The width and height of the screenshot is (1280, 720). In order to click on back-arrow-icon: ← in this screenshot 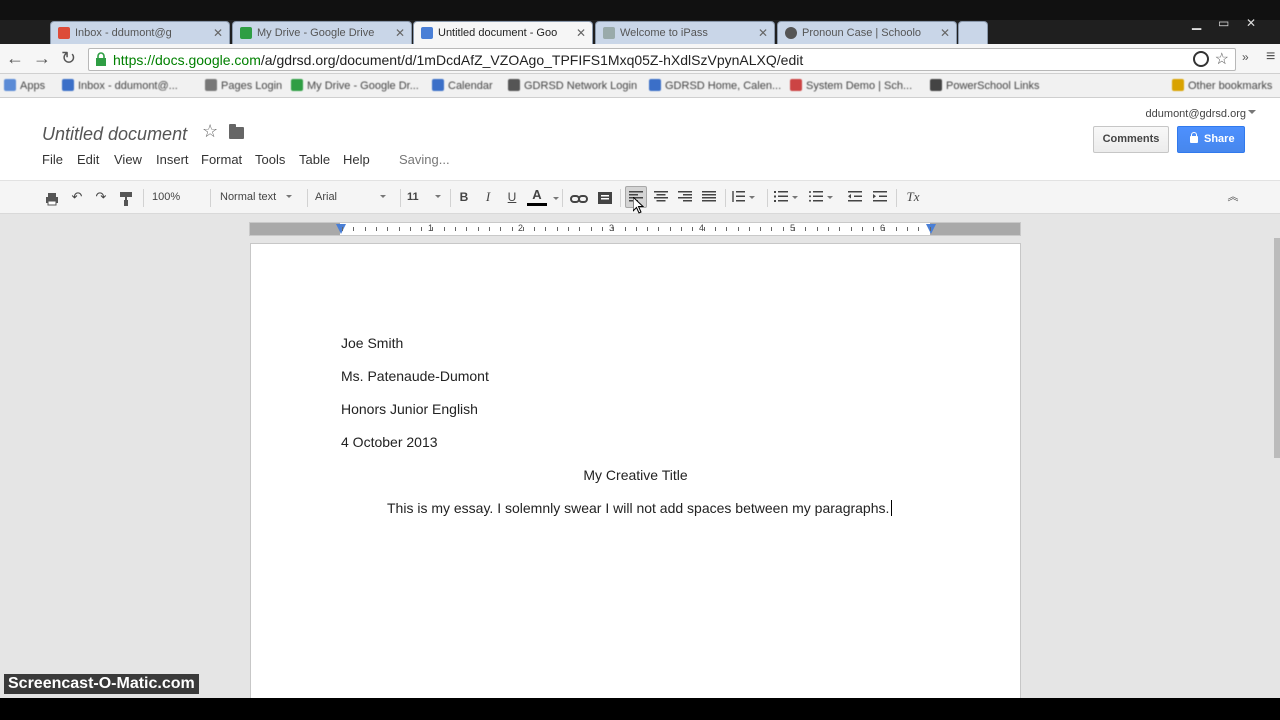, I will do `click(15, 58)`.